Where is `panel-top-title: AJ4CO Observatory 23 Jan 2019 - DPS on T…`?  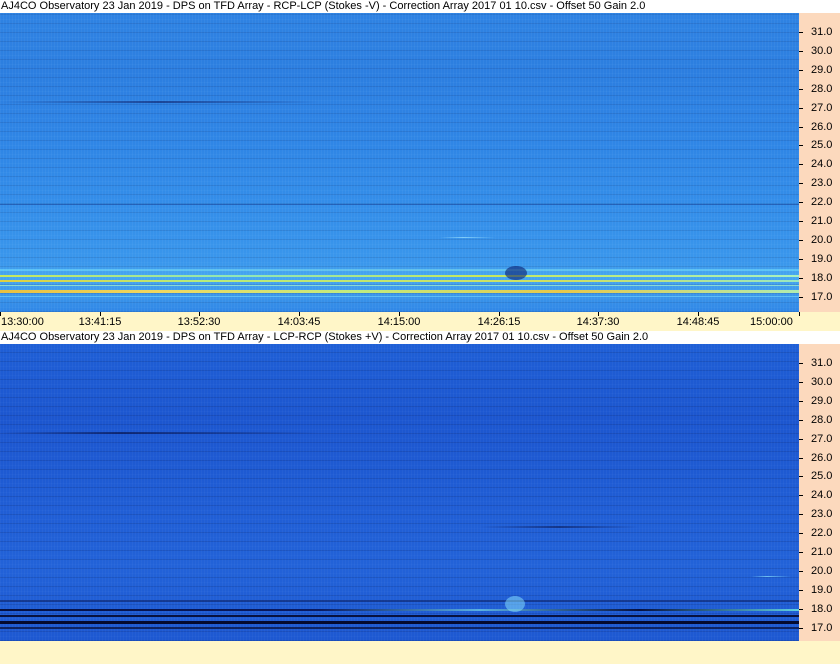
panel-top-title: AJ4CO Observatory 23 Jan 2019 - DPS on T… is located at coordinates (420, 6).